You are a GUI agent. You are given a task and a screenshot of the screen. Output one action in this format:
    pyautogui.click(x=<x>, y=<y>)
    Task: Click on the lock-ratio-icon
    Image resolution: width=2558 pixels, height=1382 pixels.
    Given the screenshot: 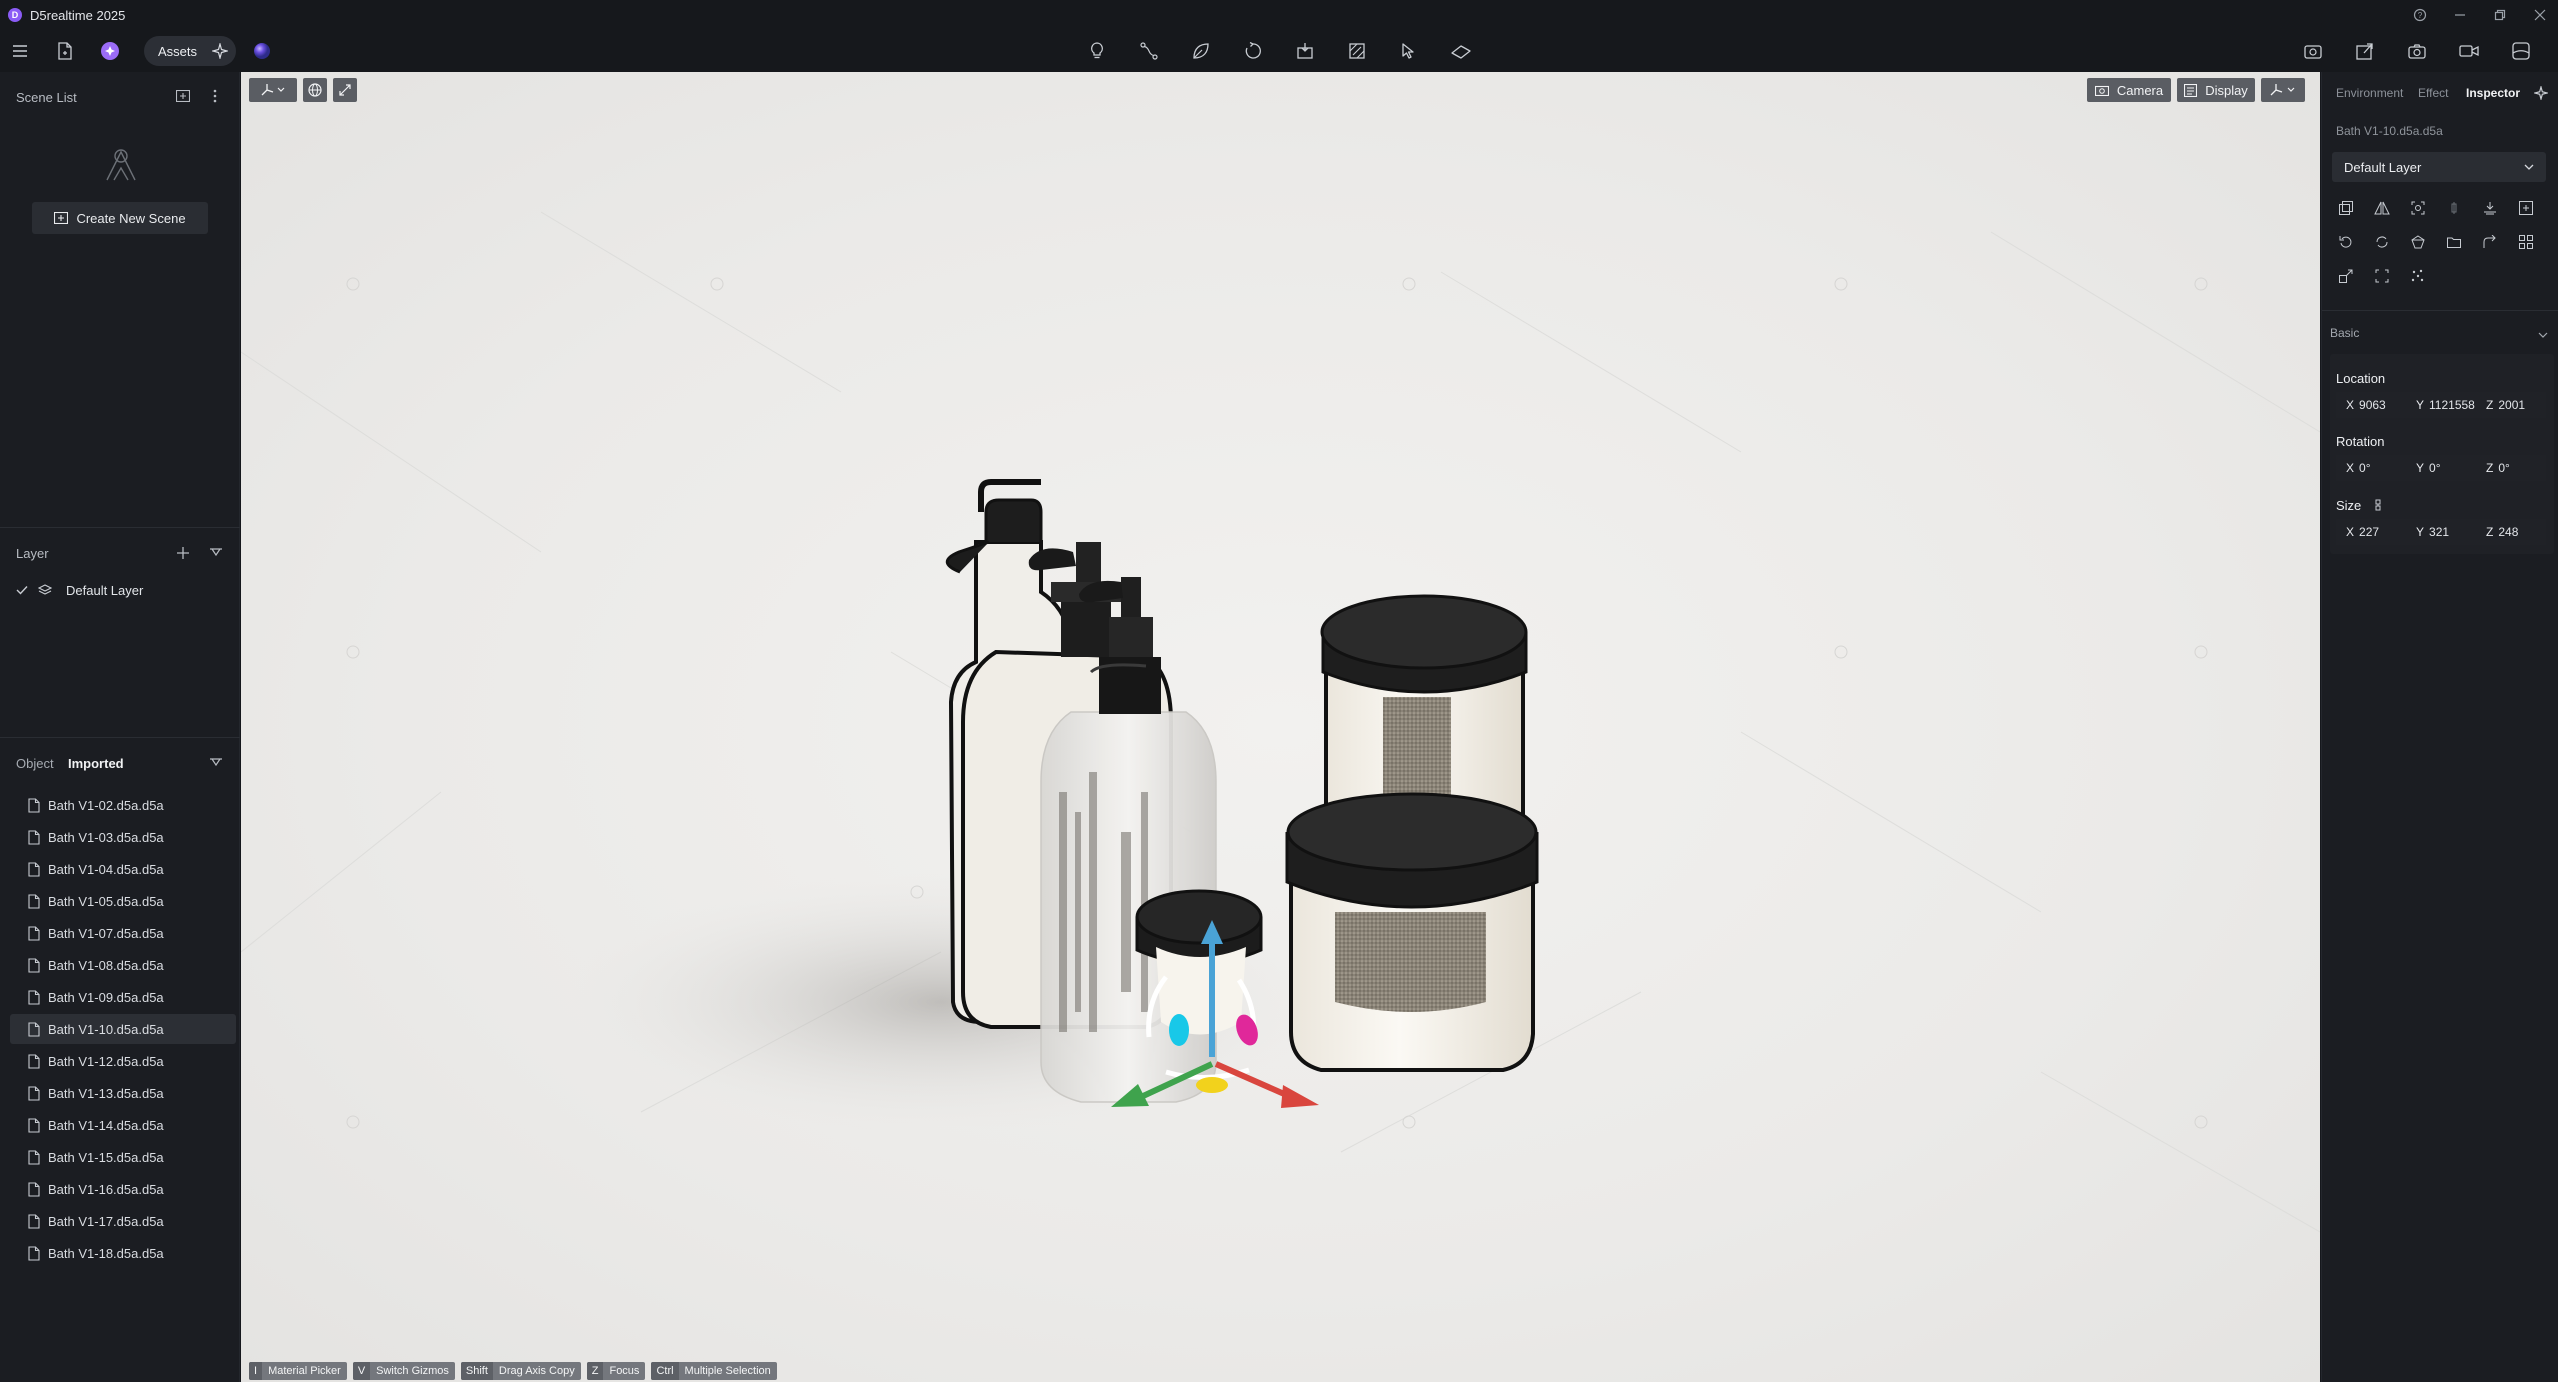 What is the action you would take?
    pyautogui.click(x=2378, y=505)
    